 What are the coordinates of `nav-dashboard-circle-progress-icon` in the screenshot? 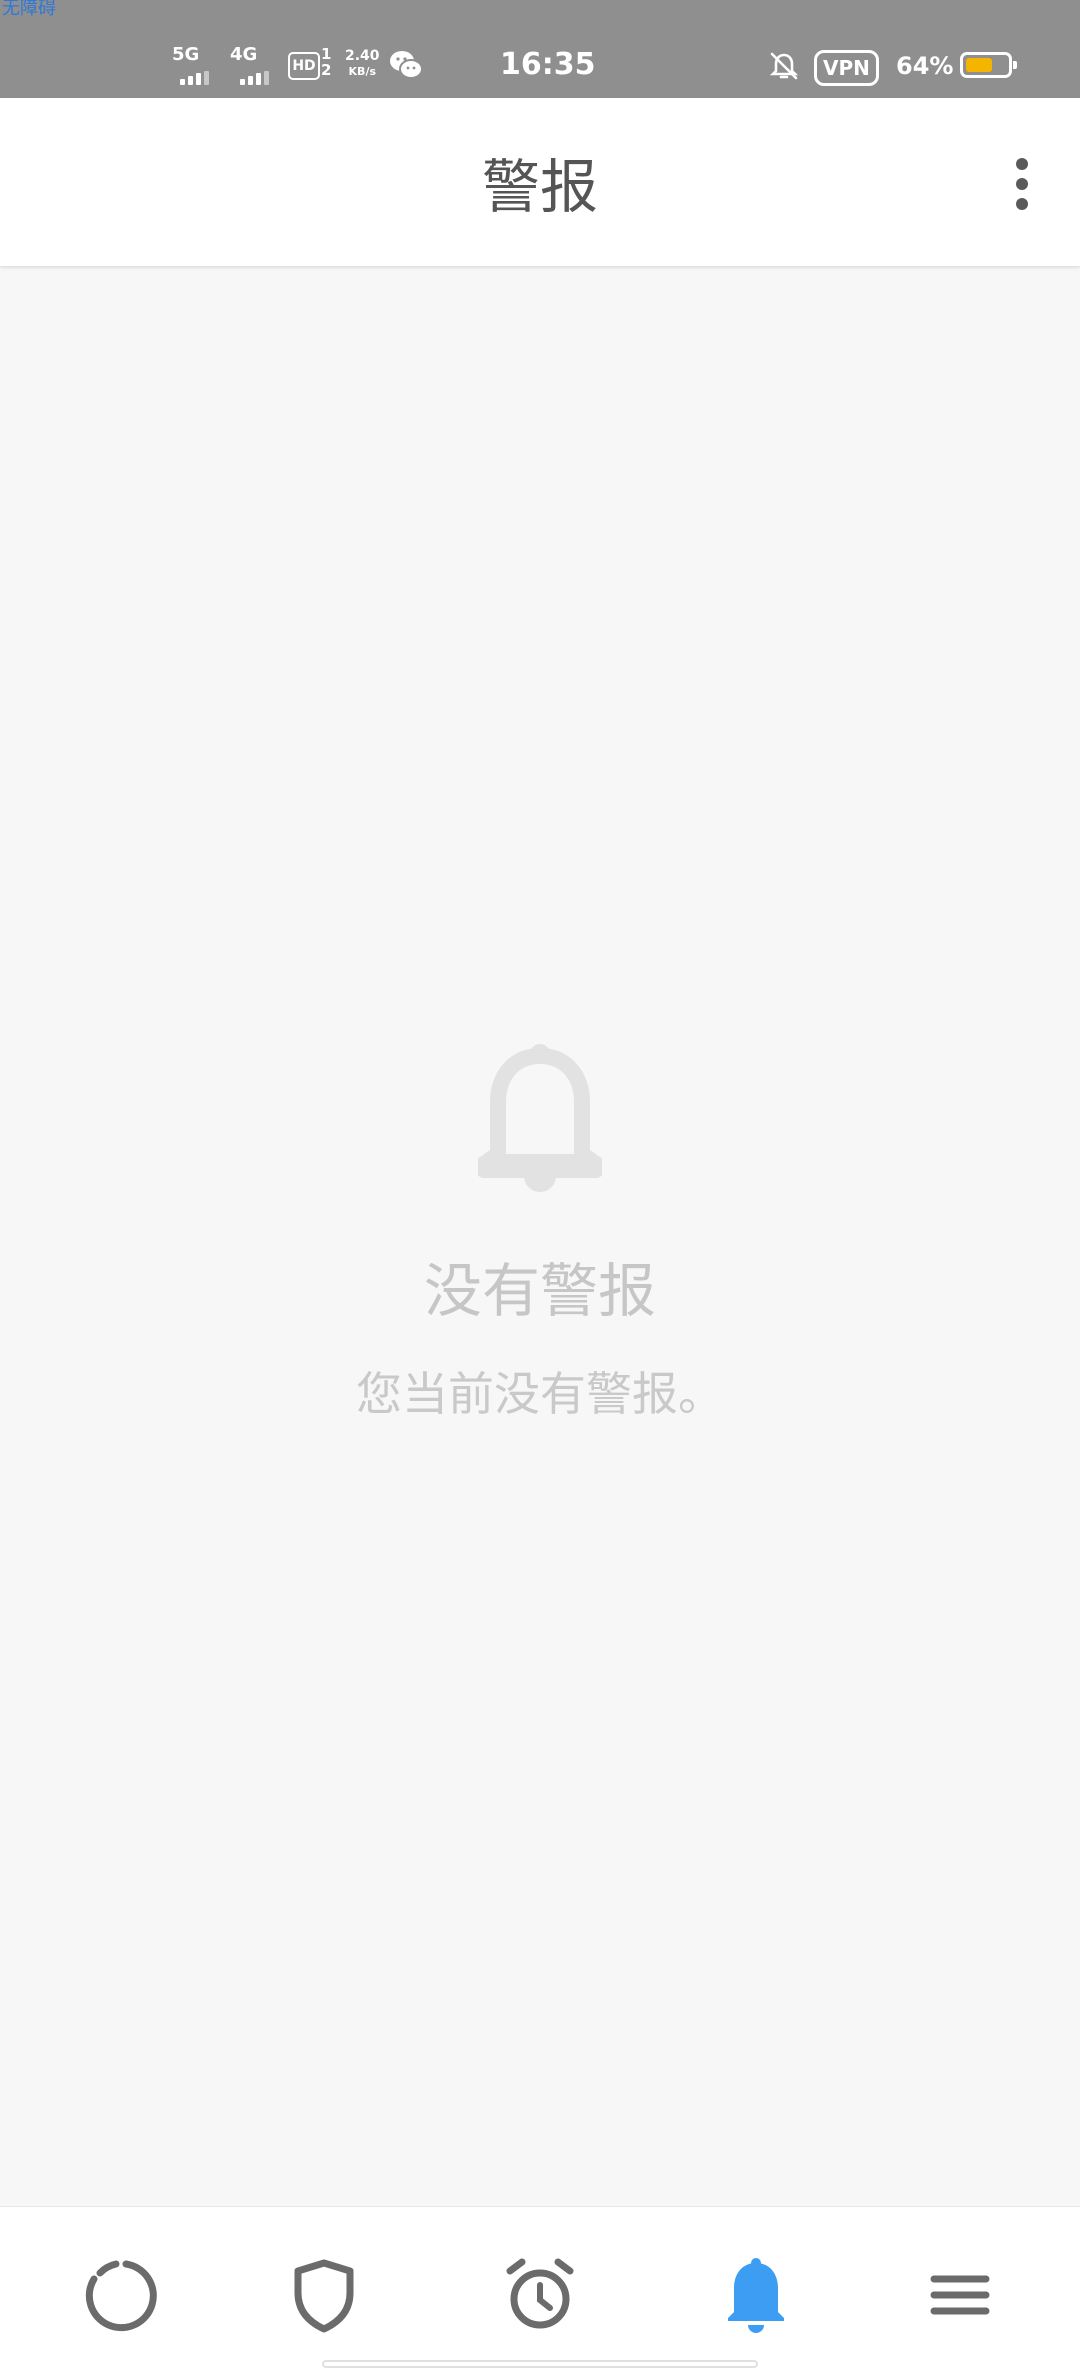 It's located at (120, 2295).